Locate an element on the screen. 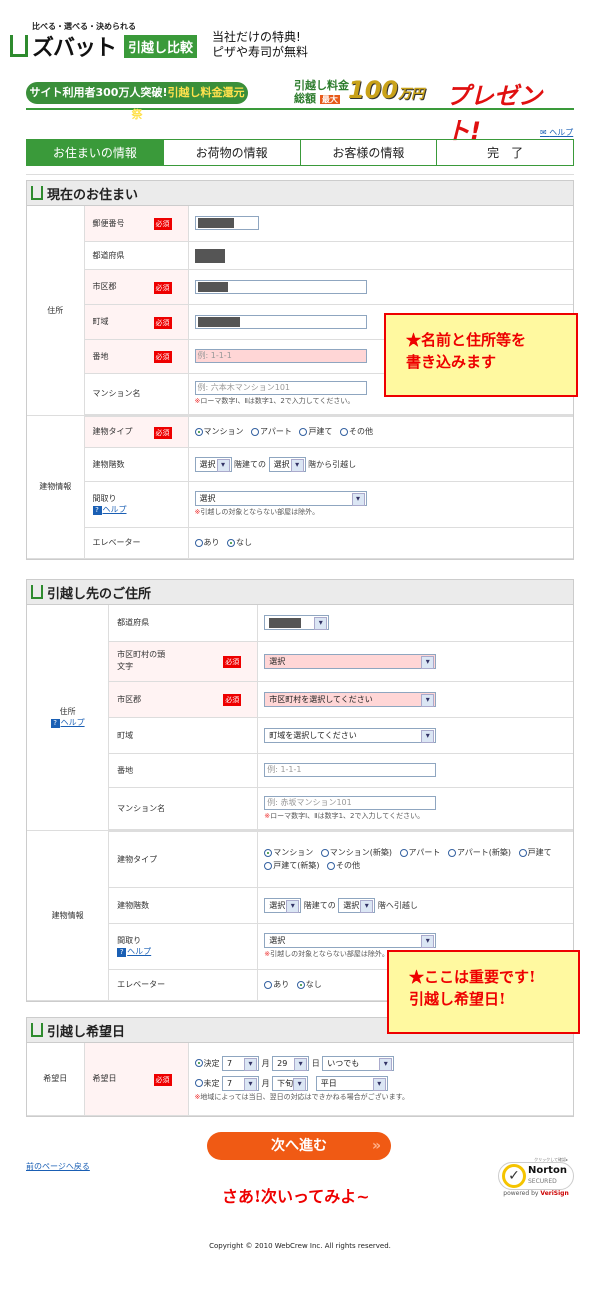 The height and width of the screenshot is (1297, 600). required-badge: 必須 is located at coordinates (162, 224).